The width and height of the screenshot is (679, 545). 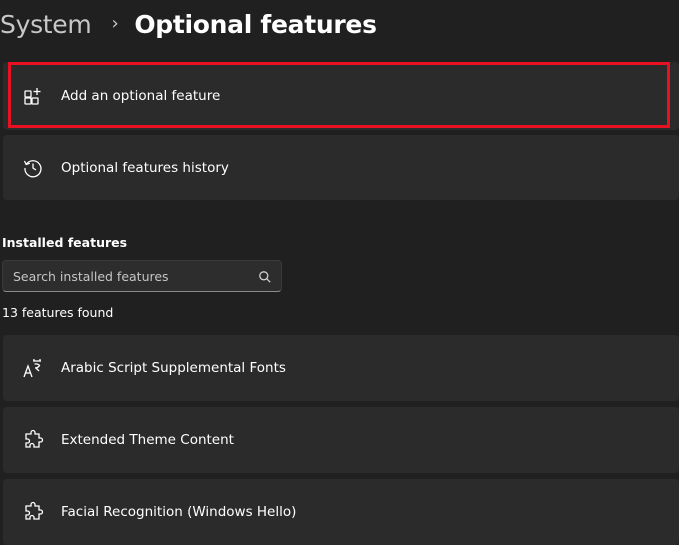 What do you see at coordinates (265, 276) in the screenshot?
I see `search-icon` at bounding box center [265, 276].